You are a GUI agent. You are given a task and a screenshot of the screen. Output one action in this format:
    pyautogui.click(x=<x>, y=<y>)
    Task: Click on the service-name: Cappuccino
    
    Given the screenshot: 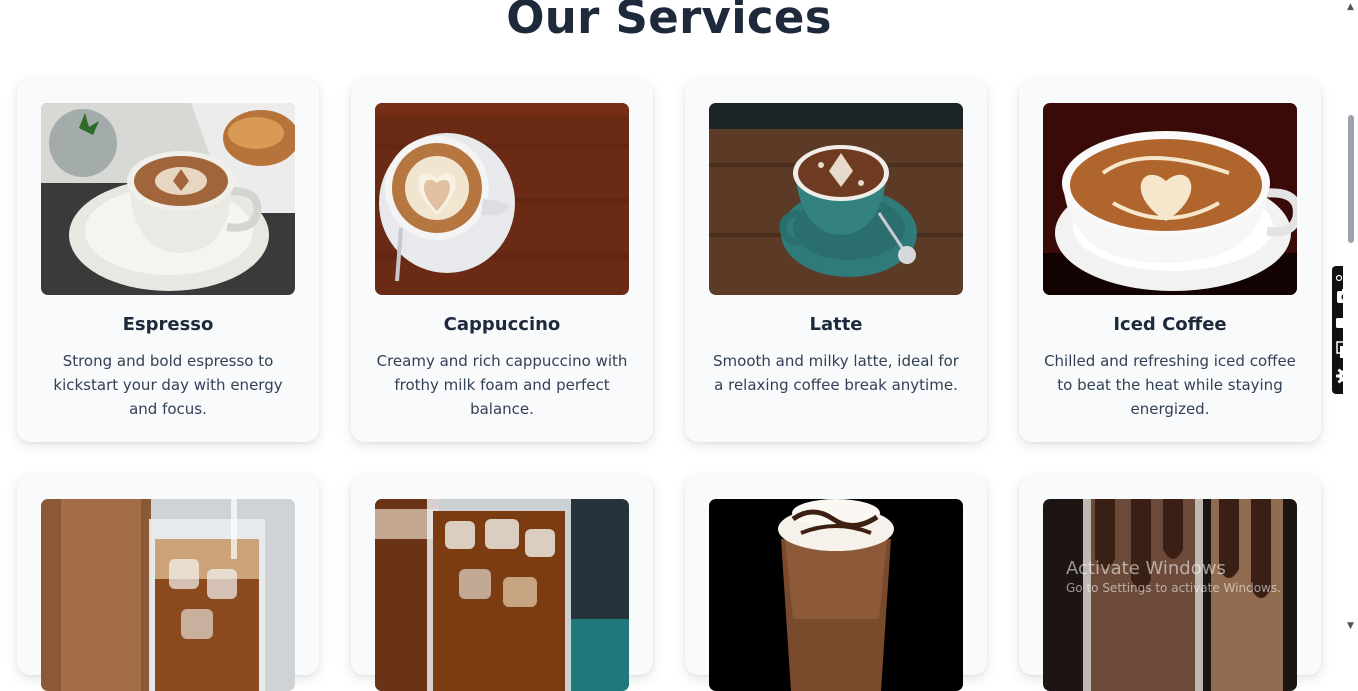 What is the action you would take?
    pyautogui.click(x=502, y=324)
    